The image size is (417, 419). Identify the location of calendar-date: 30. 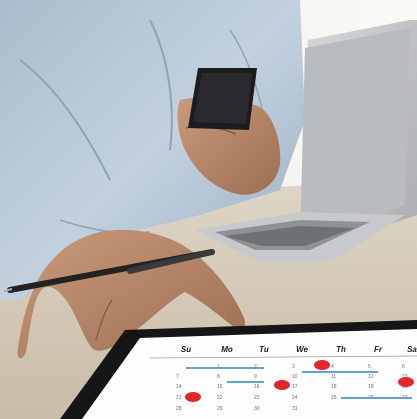
(257, 409).